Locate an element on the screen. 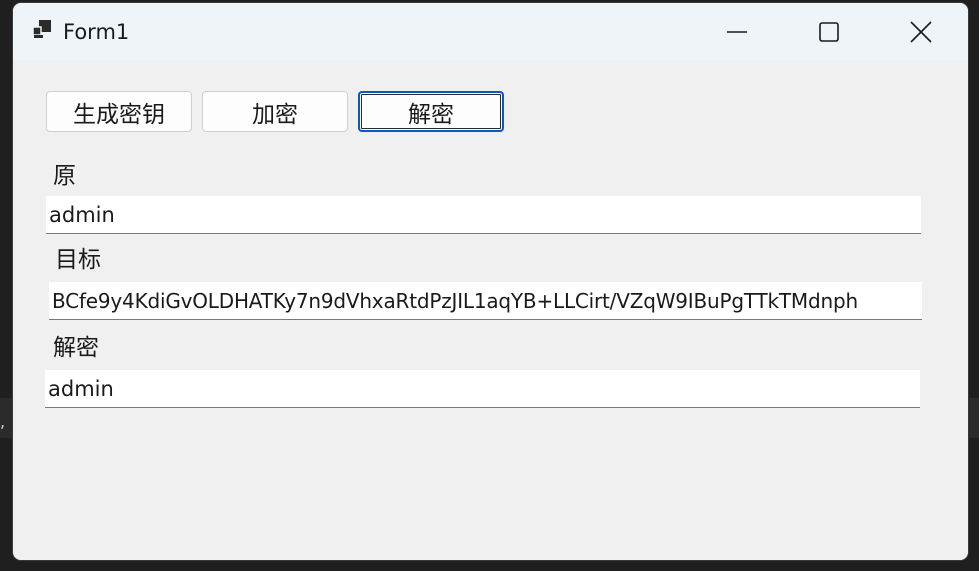 The image size is (979, 571). background-glyph: , is located at coordinates (3, 421).